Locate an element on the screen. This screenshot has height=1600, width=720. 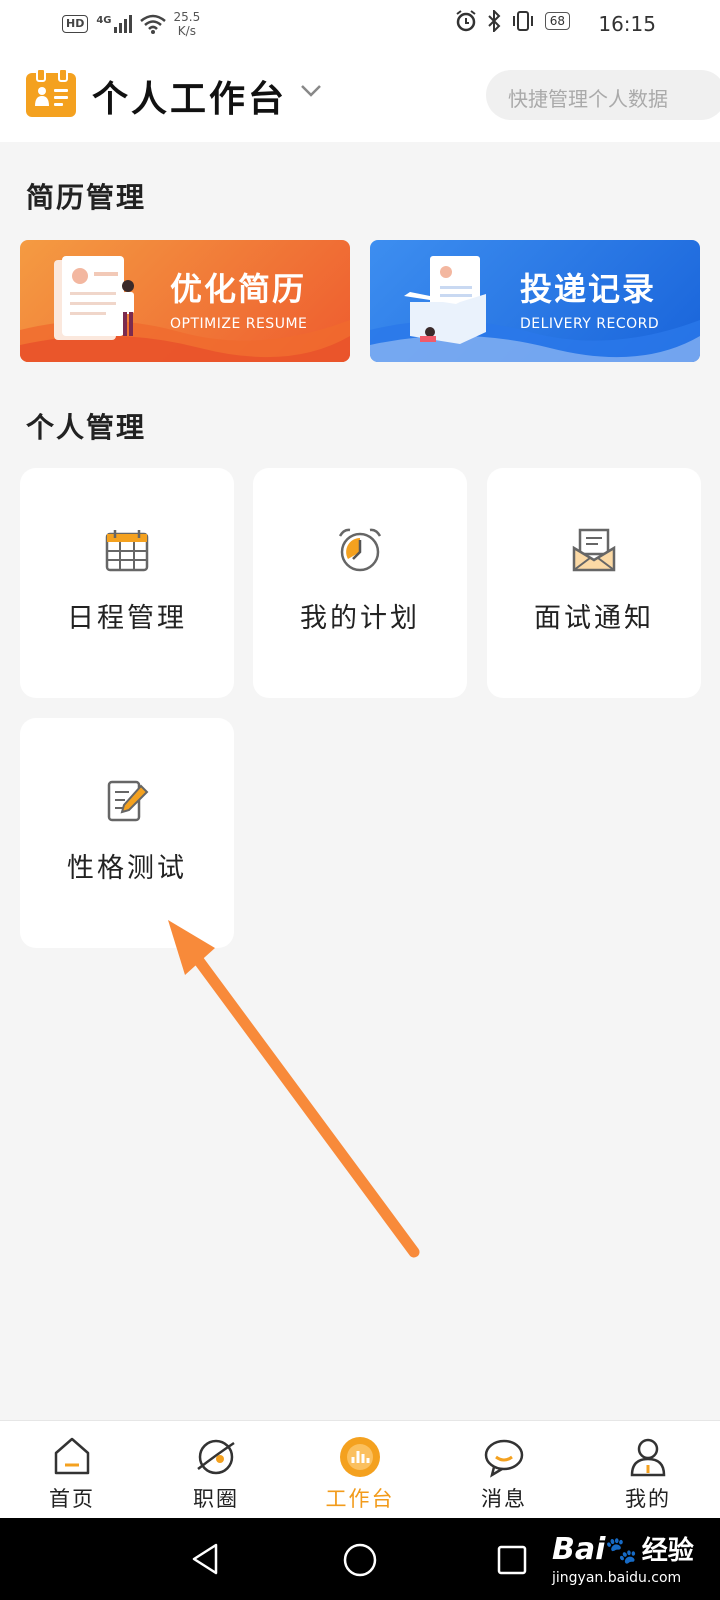
back-icon is located at coordinates (206, 1559).